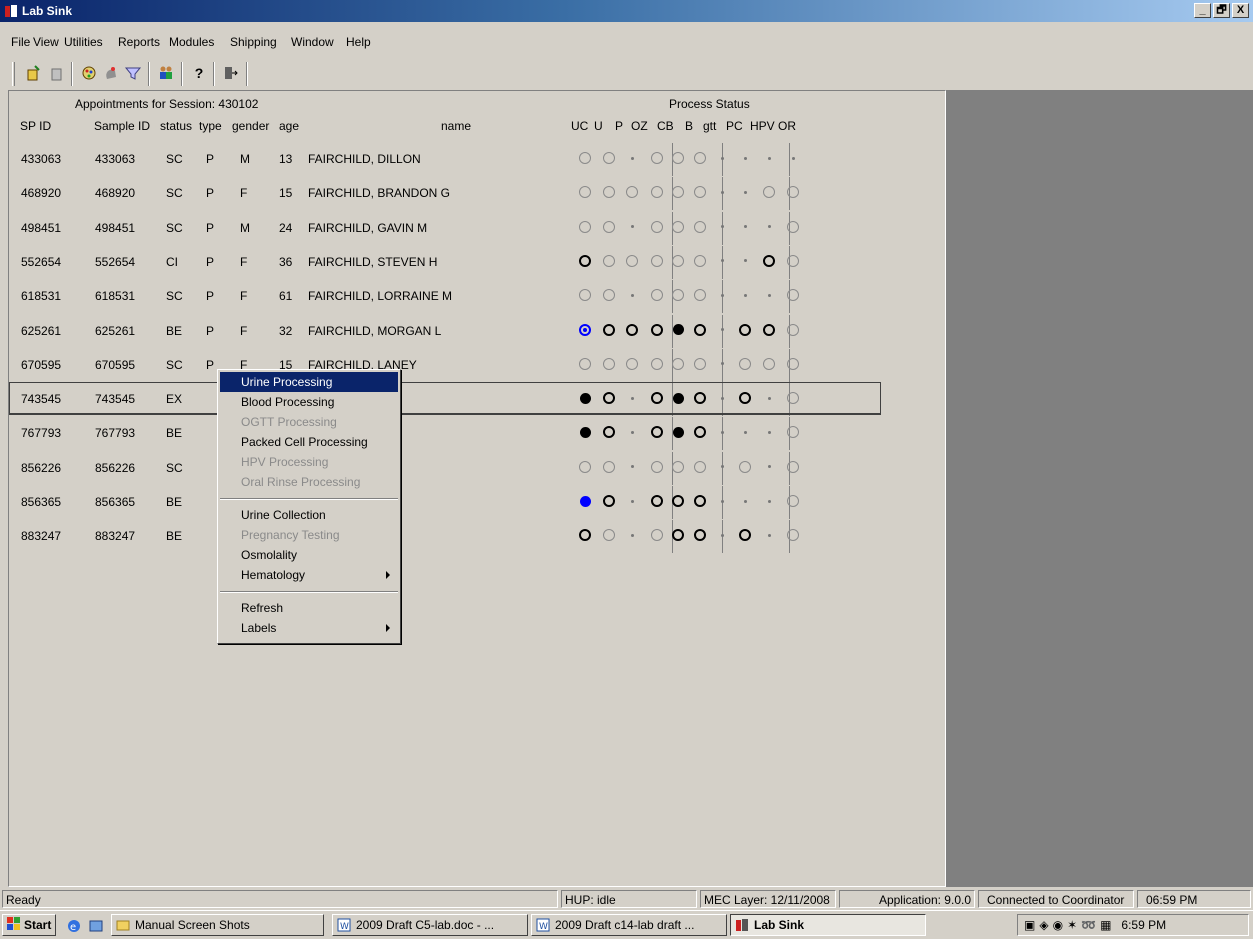  I want to click on menu-modules: Modules, so click(191, 42).